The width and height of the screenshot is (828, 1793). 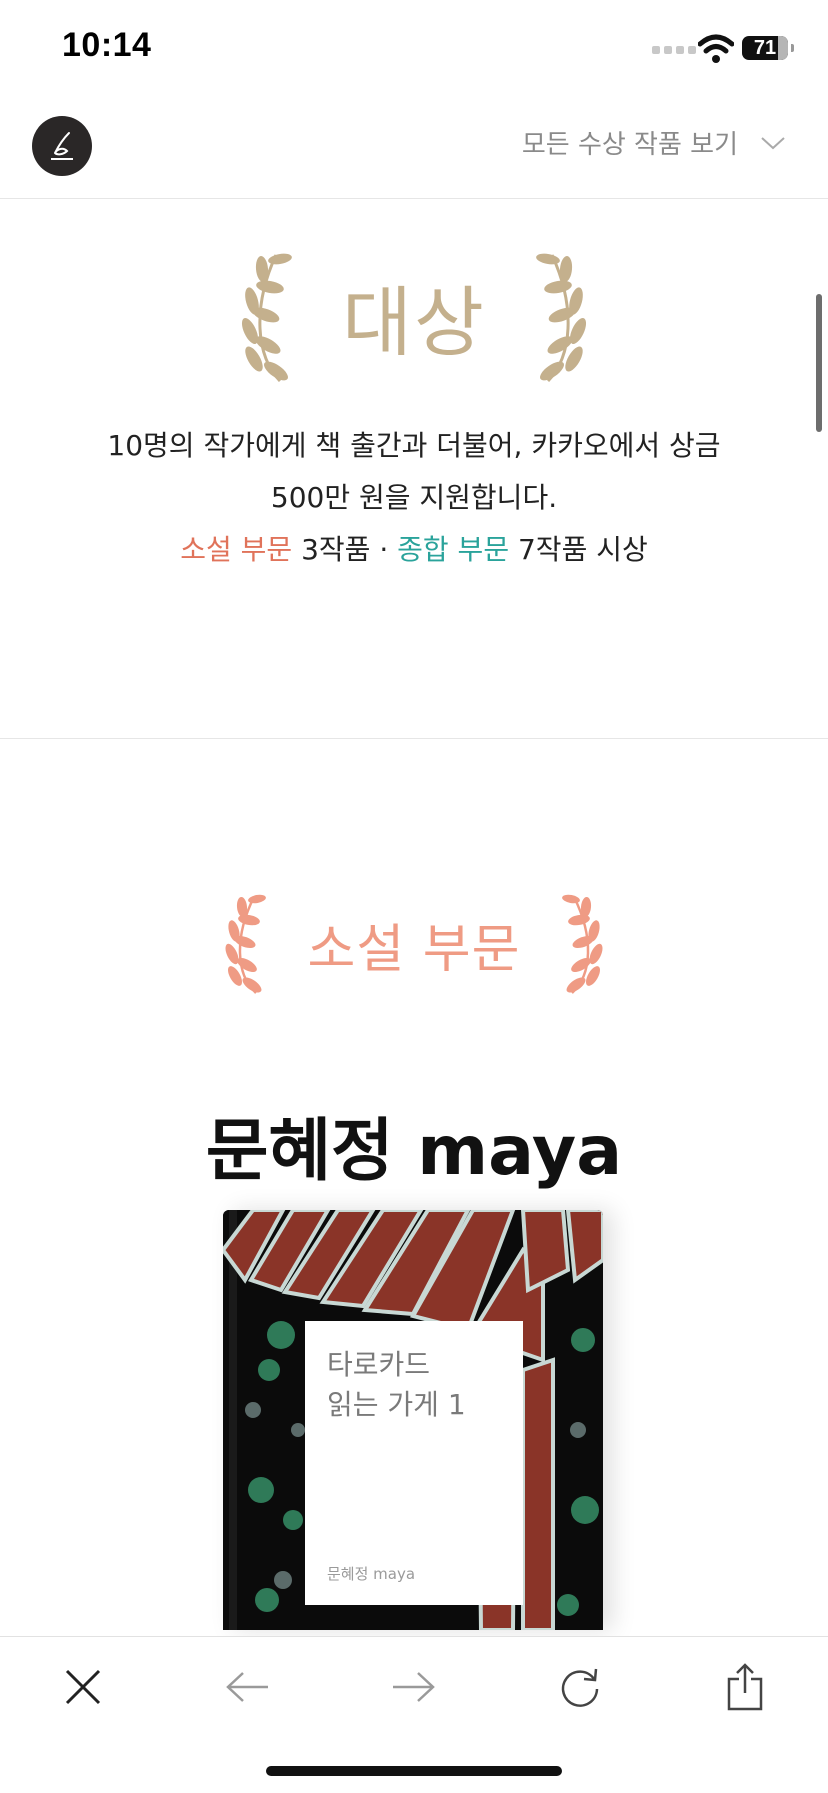 I want to click on share-icon, so click(x=745, y=1687).